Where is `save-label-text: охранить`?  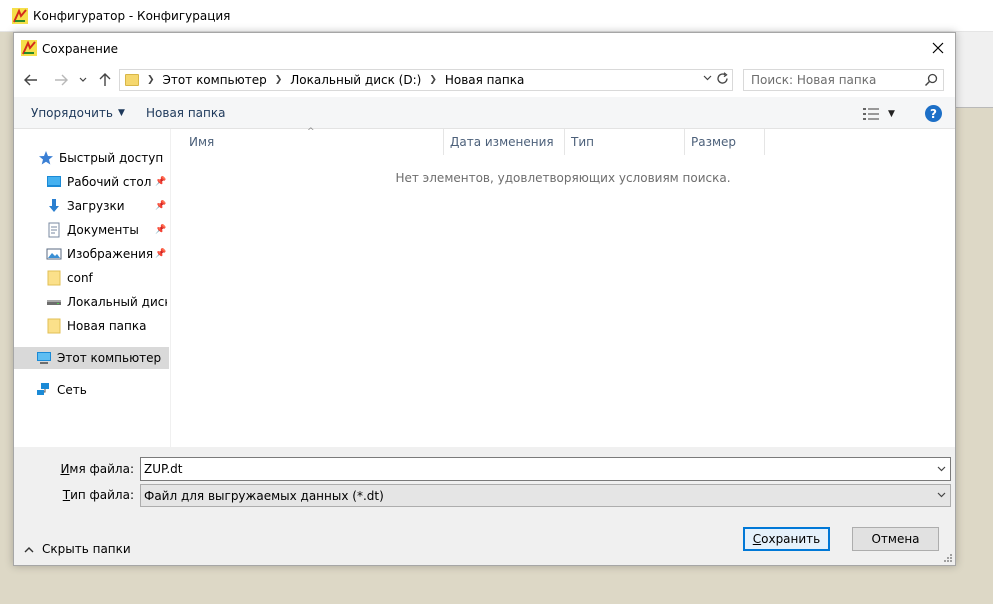 save-label-text: охранить is located at coordinates (791, 539).